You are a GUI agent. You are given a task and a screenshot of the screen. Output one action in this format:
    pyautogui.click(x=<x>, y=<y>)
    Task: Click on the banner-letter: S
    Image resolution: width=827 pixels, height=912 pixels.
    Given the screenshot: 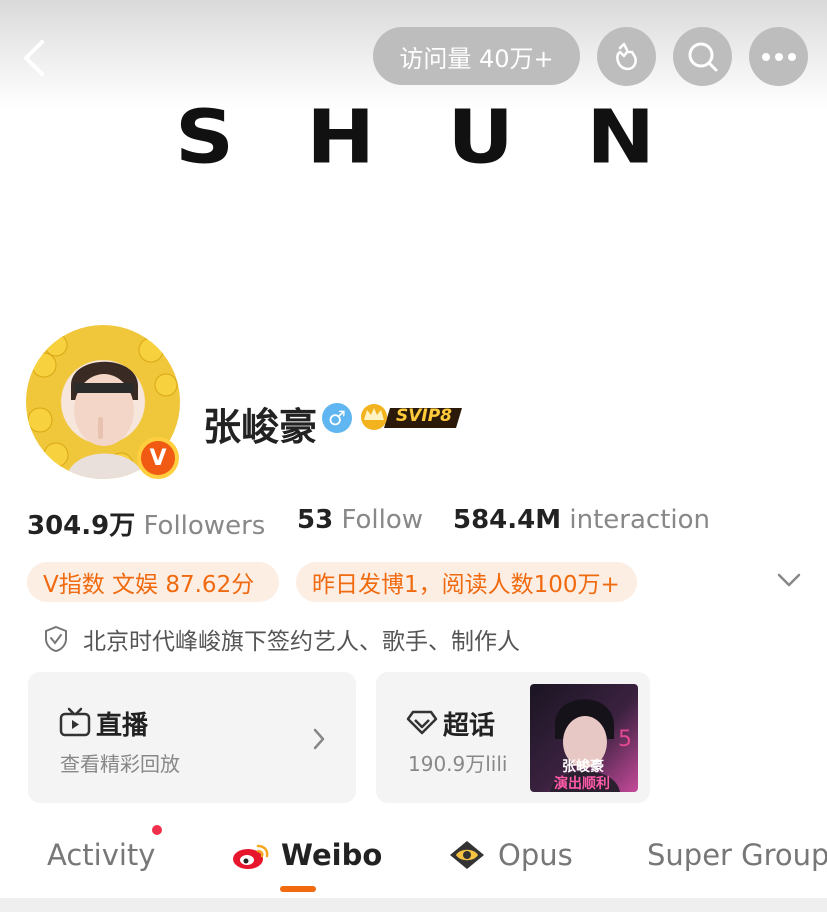 What is the action you would take?
    pyautogui.click(x=205, y=137)
    